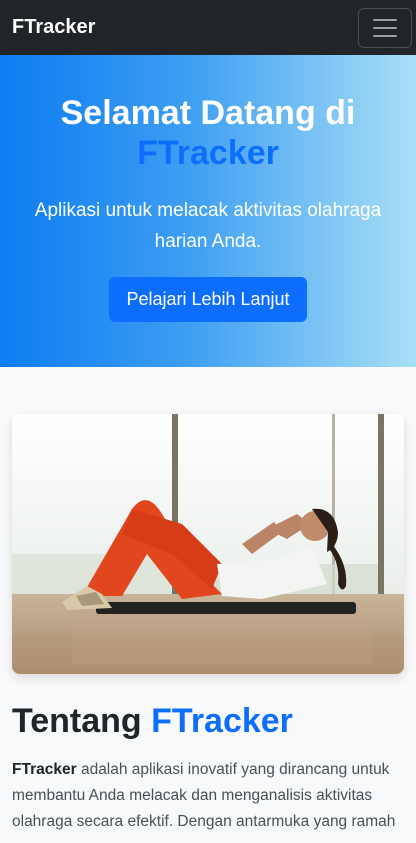  What do you see at coordinates (77, 721) in the screenshot?
I see `about-title-prefix: Tentang` at bounding box center [77, 721].